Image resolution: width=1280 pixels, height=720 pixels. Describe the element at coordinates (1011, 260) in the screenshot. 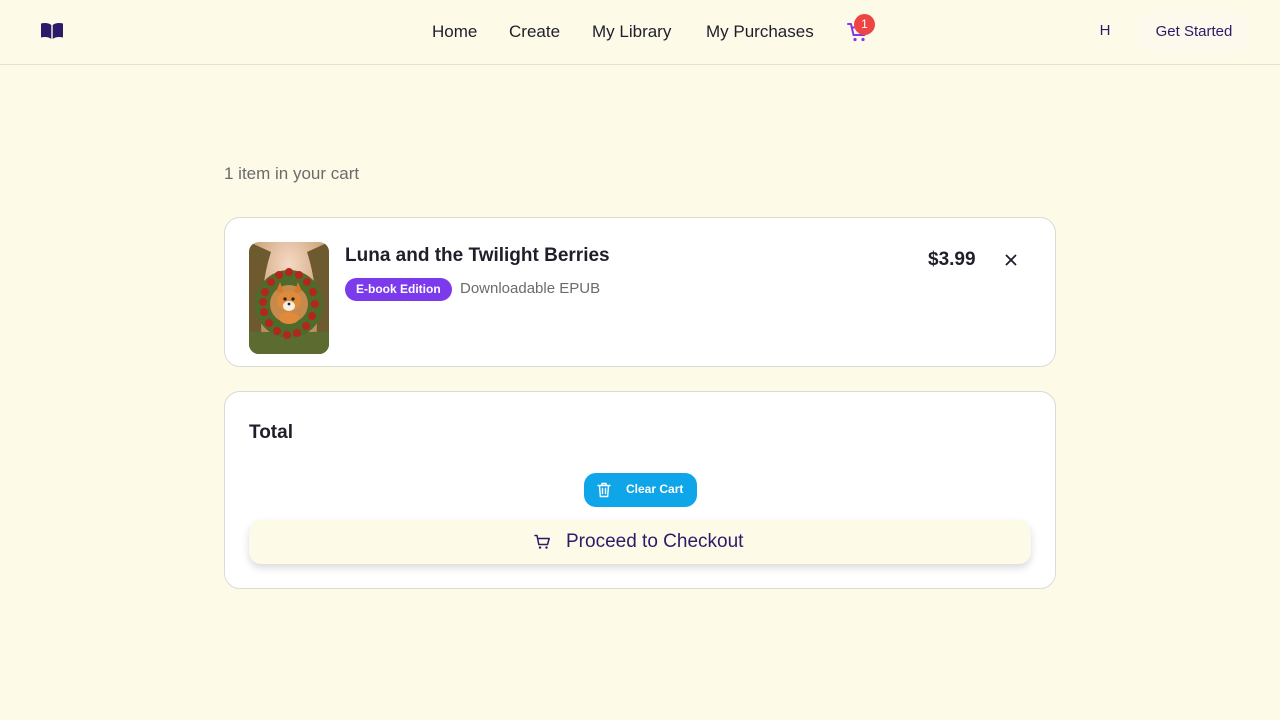

I see `remove-item-icon` at that location.